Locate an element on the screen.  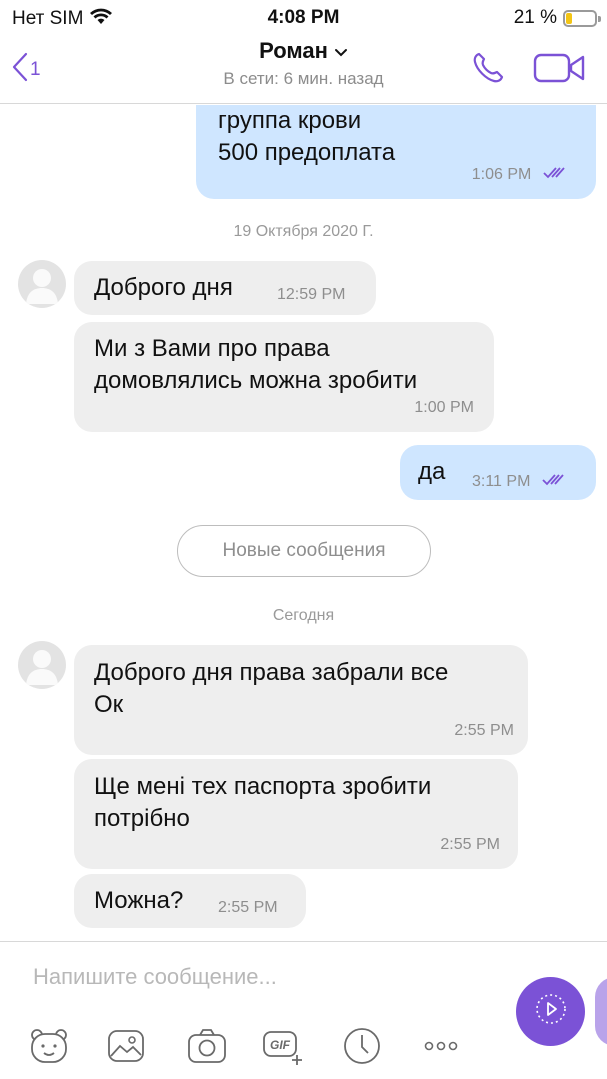
message-text: Можна? is located at coordinates (139, 900).